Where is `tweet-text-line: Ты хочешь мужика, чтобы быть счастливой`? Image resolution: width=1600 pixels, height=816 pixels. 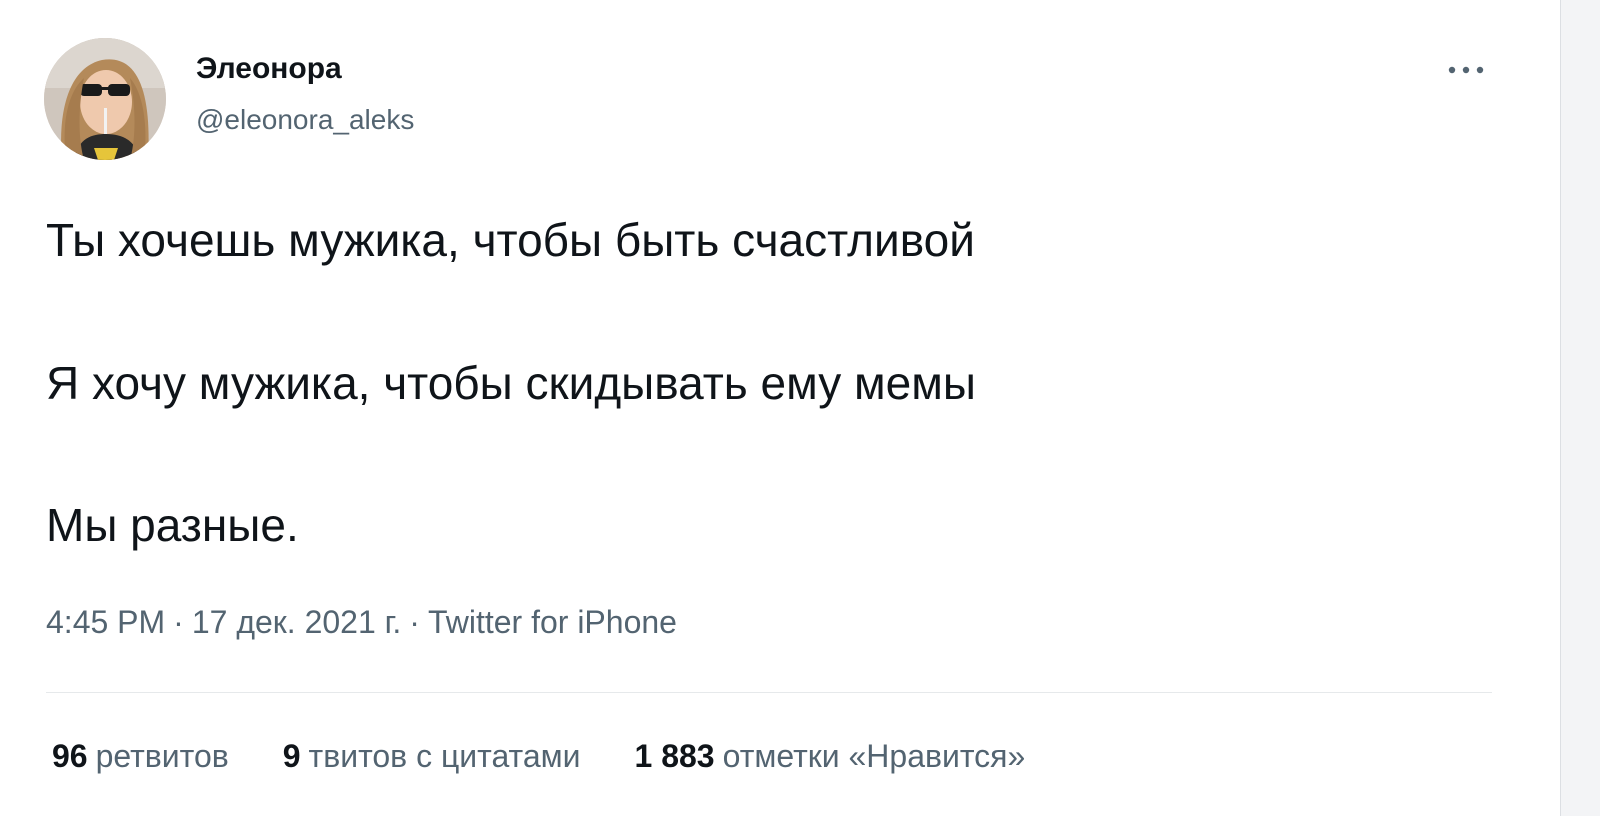
tweet-text-line: Ты хочешь мужика, чтобы быть счастливой is located at coordinates (510, 240).